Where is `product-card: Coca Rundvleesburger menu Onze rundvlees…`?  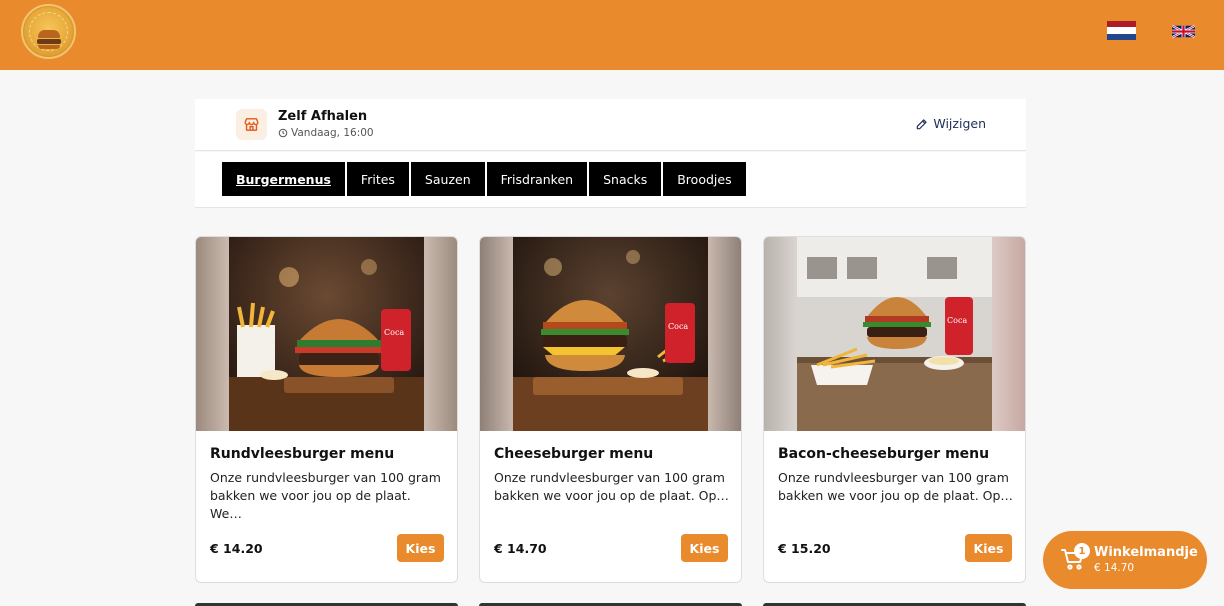 product-card: Coca Rundvleesburger menu Onze rundvlees… is located at coordinates (326, 409).